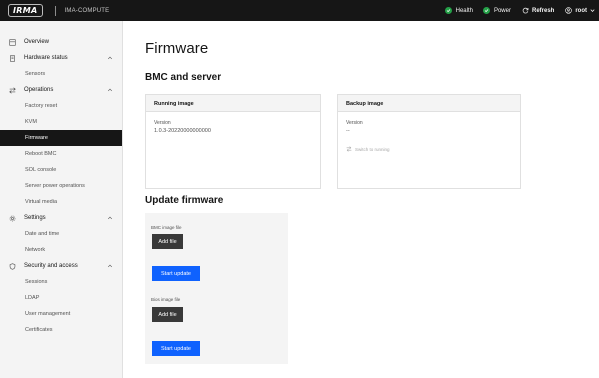 Image resolution: width=599 pixels, height=378 pixels. I want to click on refresh-label: Refresh, so click(543, 10).